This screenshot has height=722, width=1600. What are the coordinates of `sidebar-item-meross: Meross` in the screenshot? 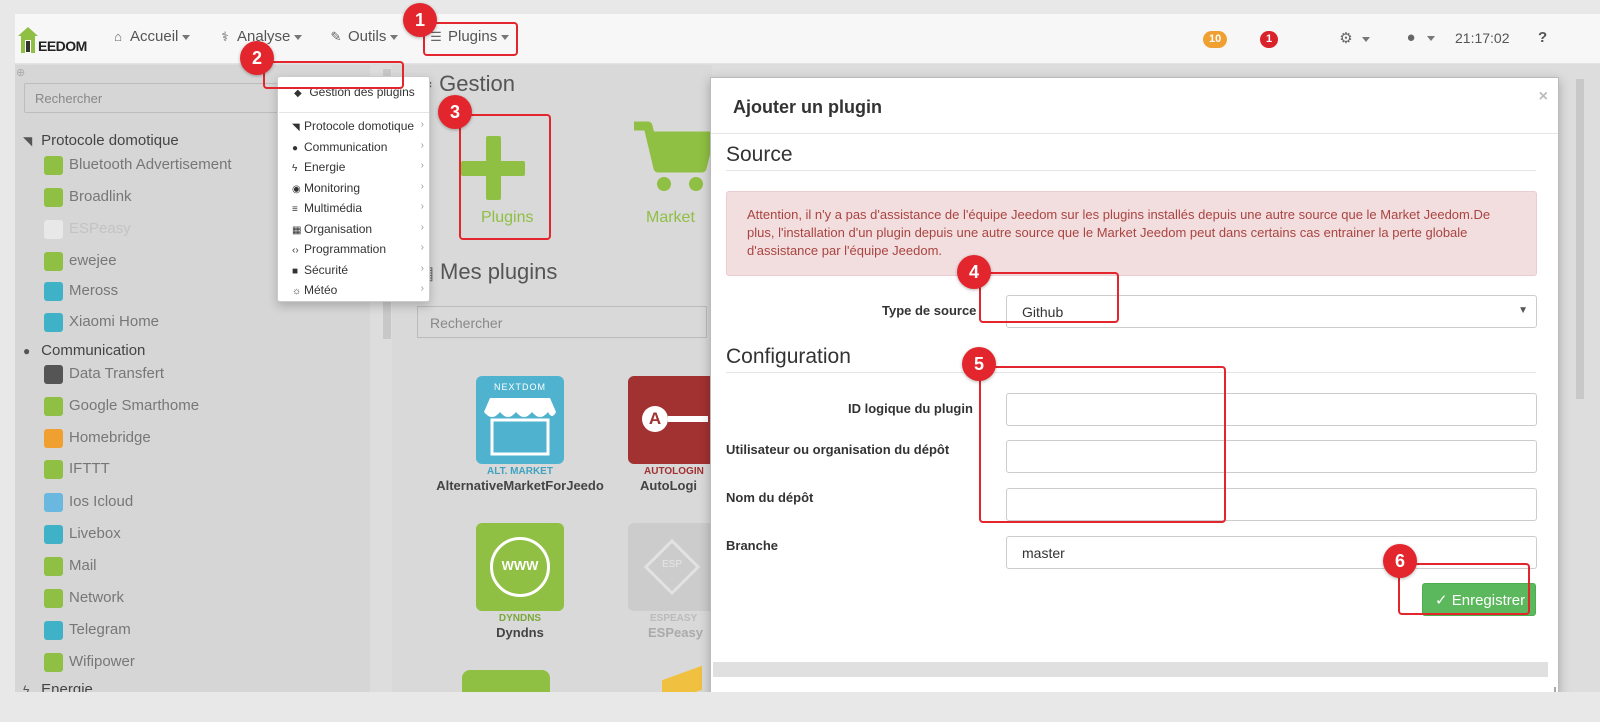 It's located at (81, 291).